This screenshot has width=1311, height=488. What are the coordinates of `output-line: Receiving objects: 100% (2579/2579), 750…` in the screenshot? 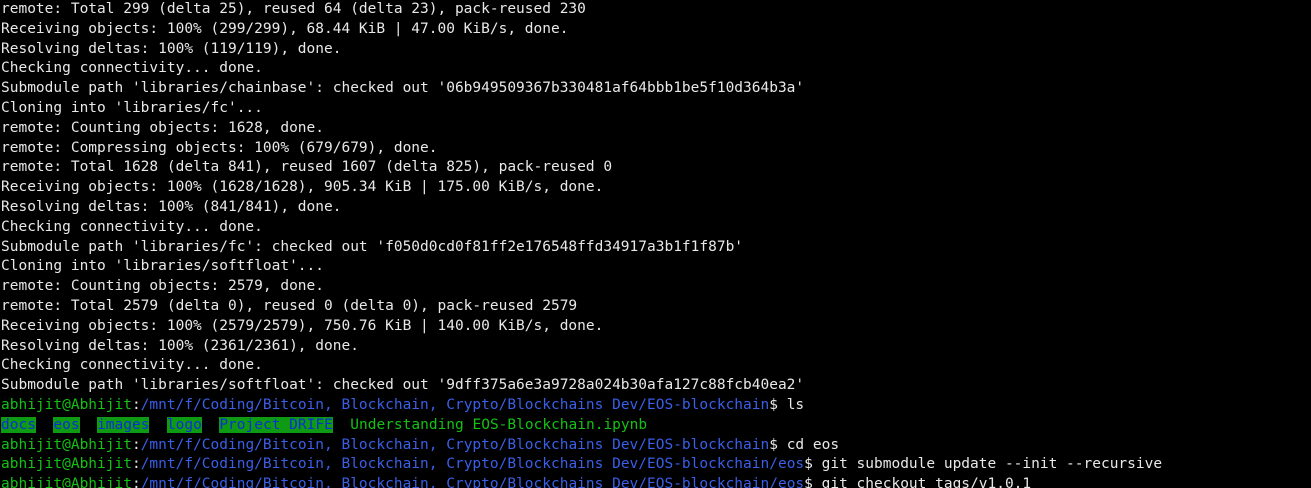 It's located at (302, 325).